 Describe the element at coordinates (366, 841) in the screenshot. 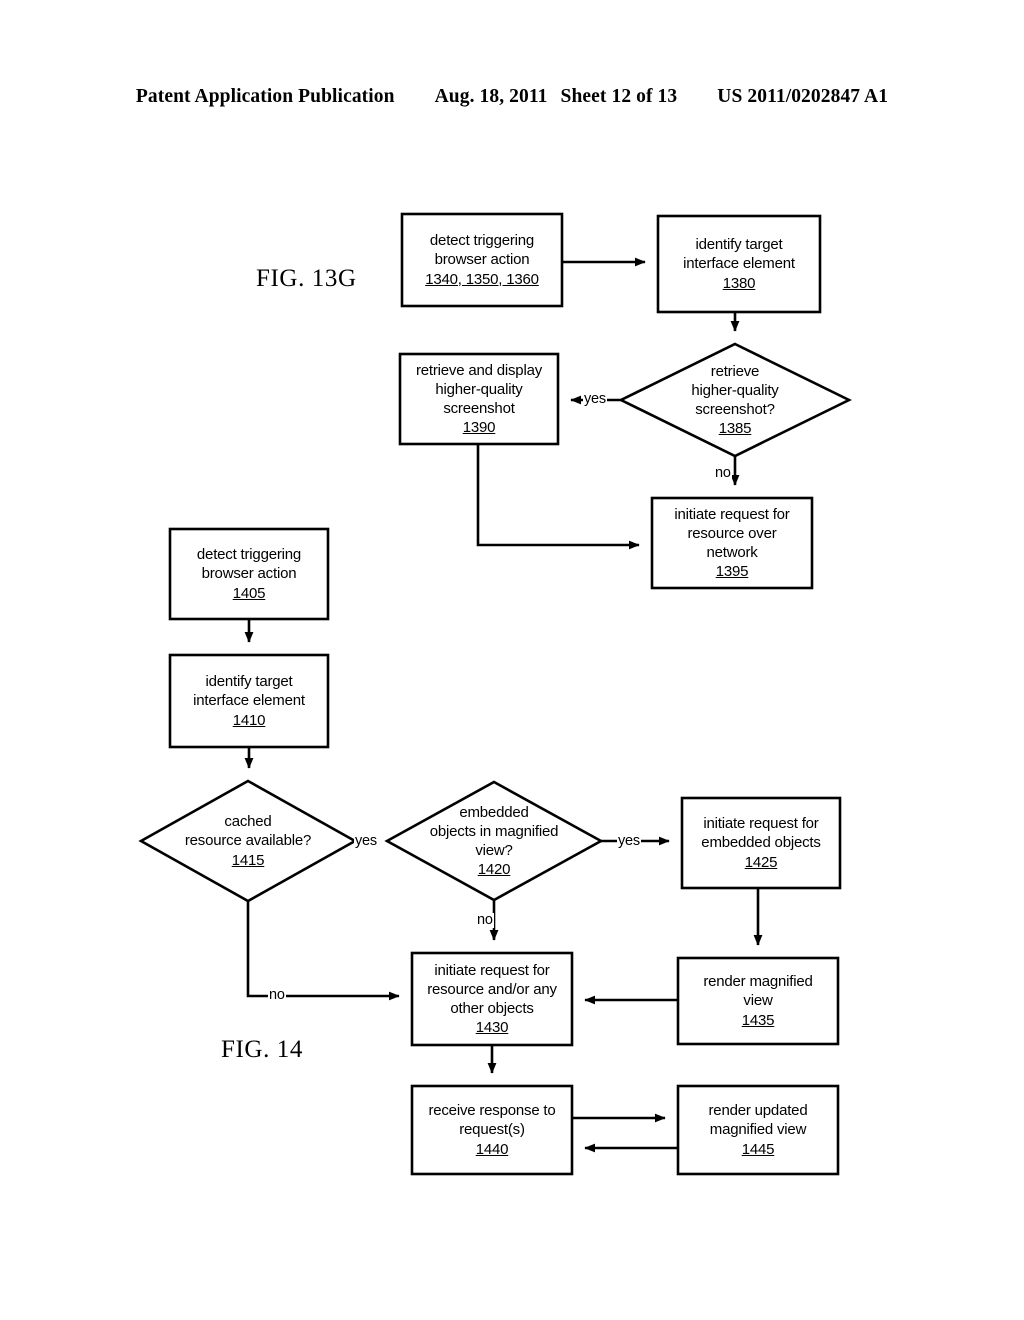

I see `edge-label-1415-yes: yes` at that location.